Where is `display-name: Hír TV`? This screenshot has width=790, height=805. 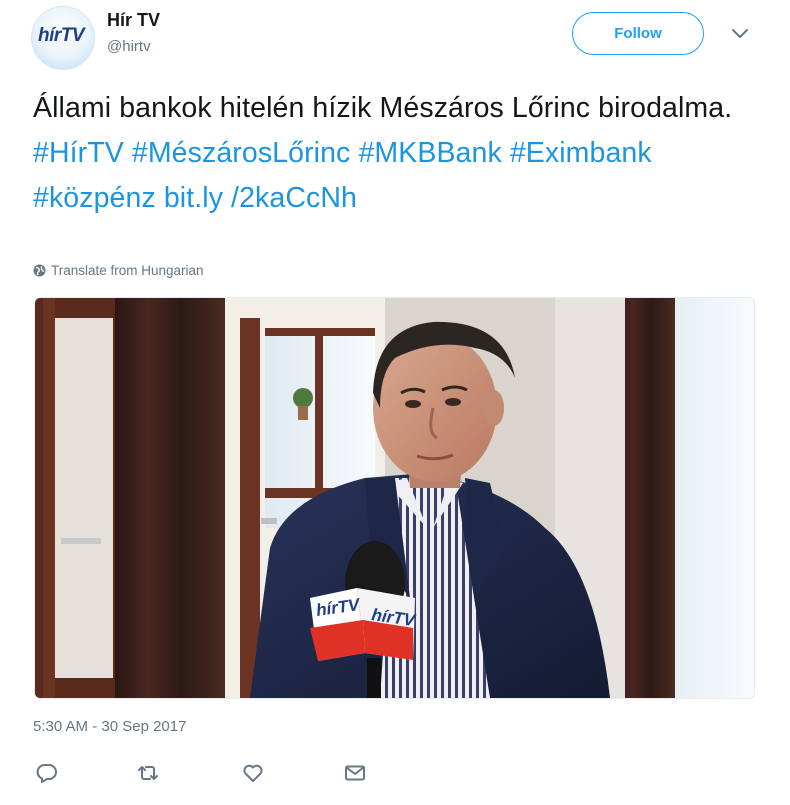
display-name: Hír TV is located at coordinates (133, 20).